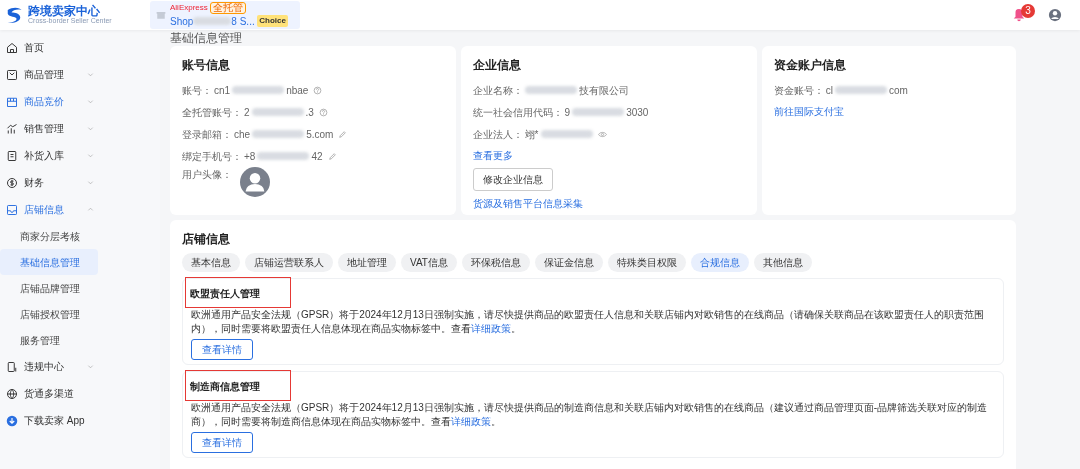  I want to click on sidebar-subitem: 基础信息管理, so click(49, 262).